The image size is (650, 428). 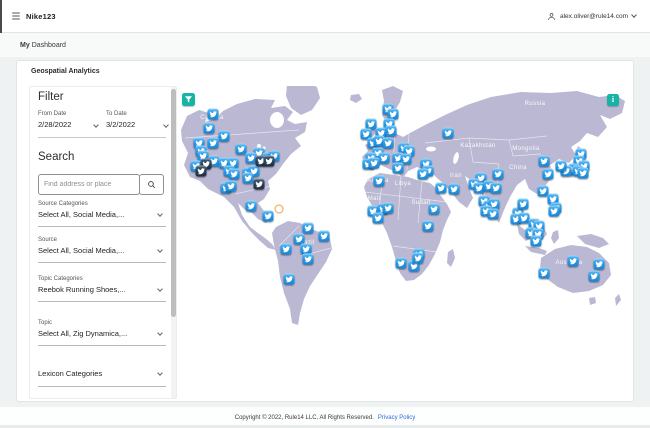 What do you see at coordinates (89, 184) in the screenshot?
I see `search-input` at bounding box center [89, 184].